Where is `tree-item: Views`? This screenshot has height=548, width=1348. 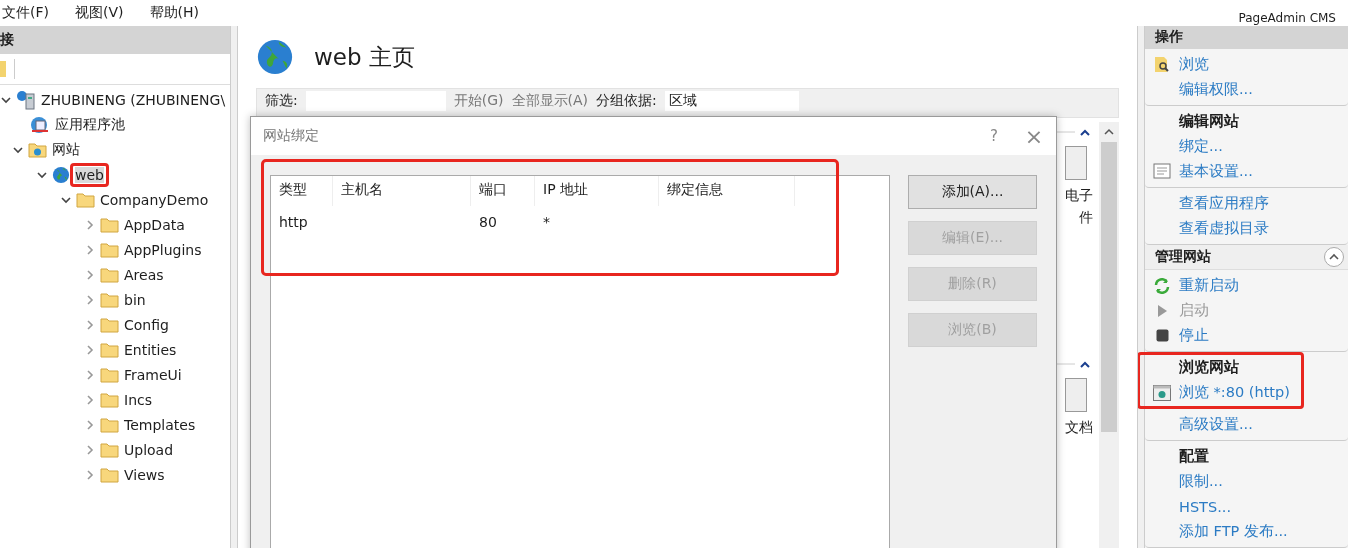 tree-item: Views is located at coordinates (144, 474).